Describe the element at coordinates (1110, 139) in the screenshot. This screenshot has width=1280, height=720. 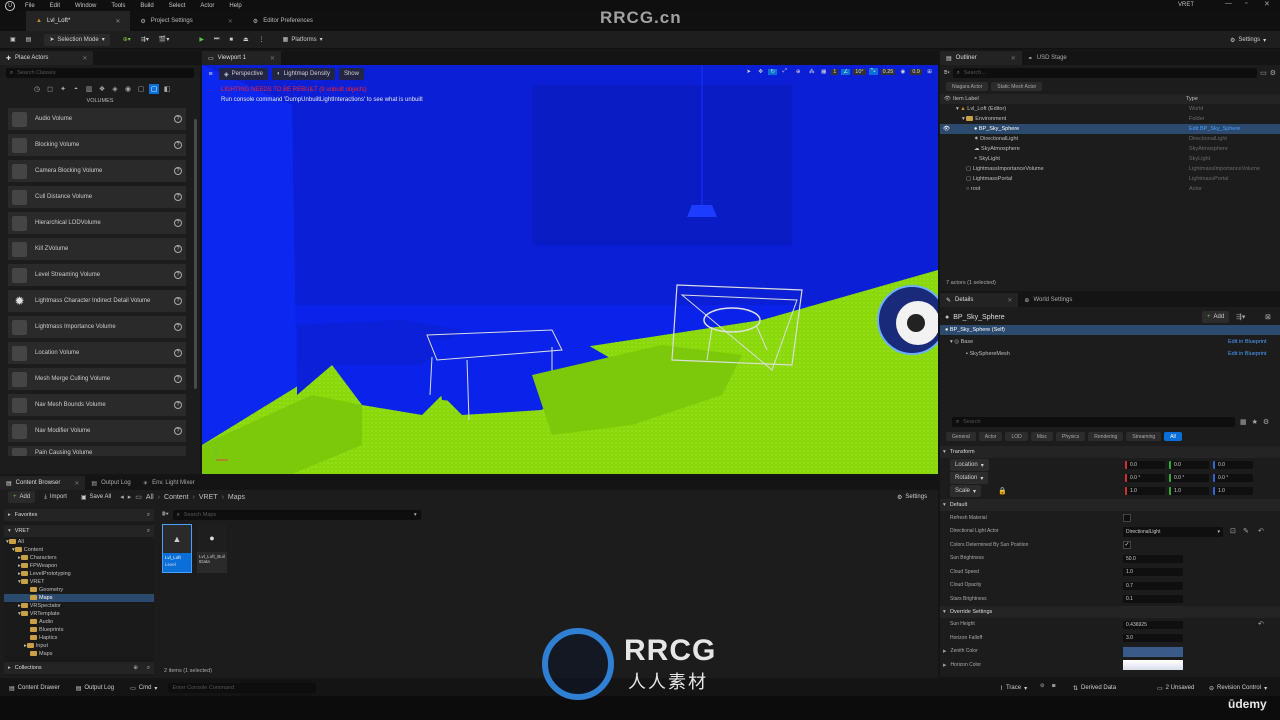
I see `table-row: ✷ DirectionalLight DirectionalLight` at that location.